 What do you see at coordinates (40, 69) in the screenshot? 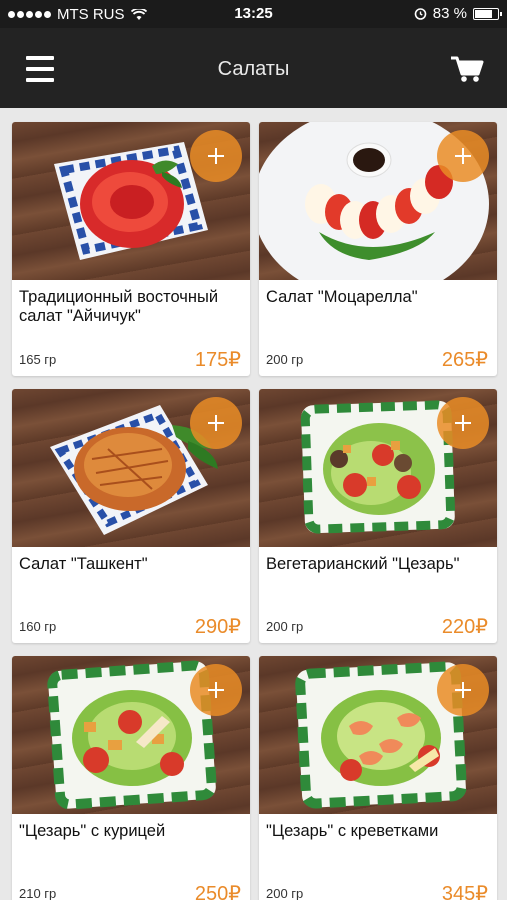
I see `menu-button` at bounding box center [40, 69].